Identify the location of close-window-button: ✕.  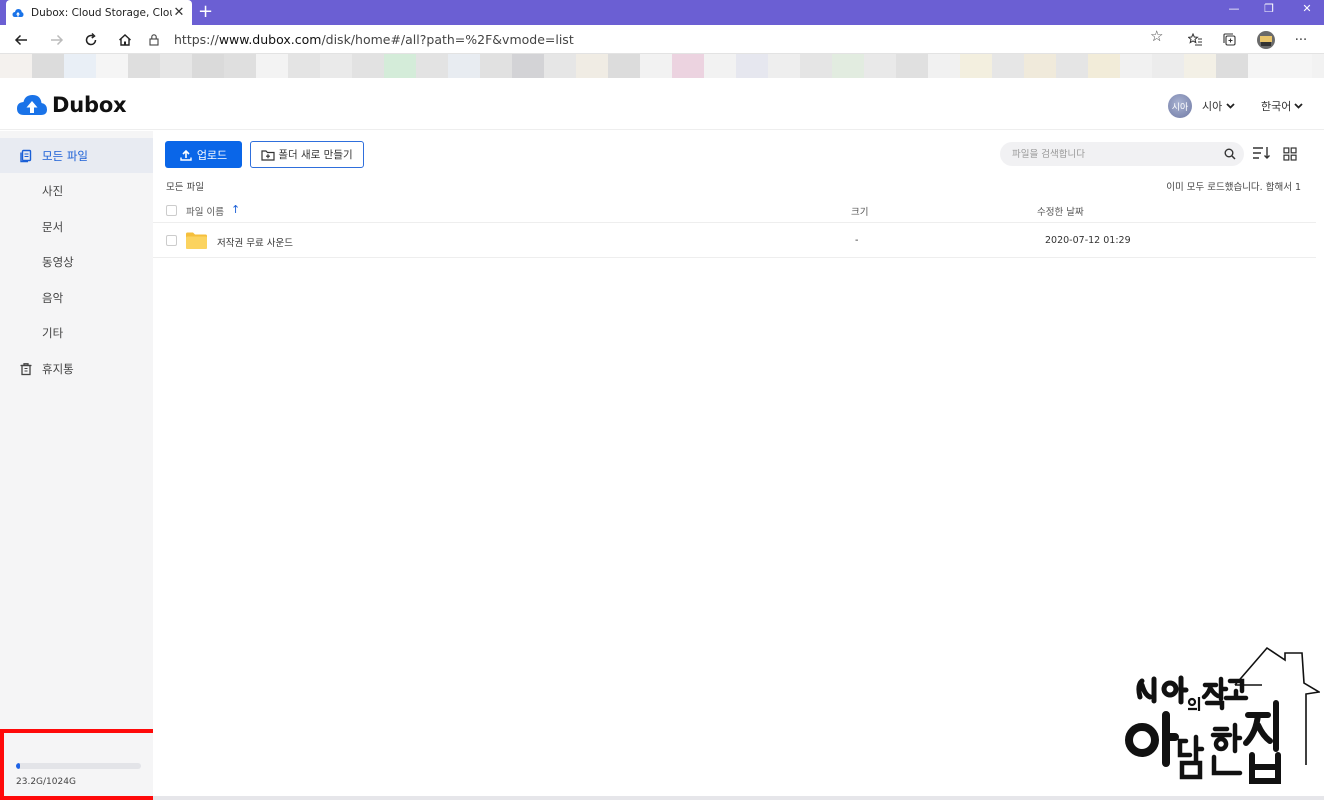
(1307, 10).